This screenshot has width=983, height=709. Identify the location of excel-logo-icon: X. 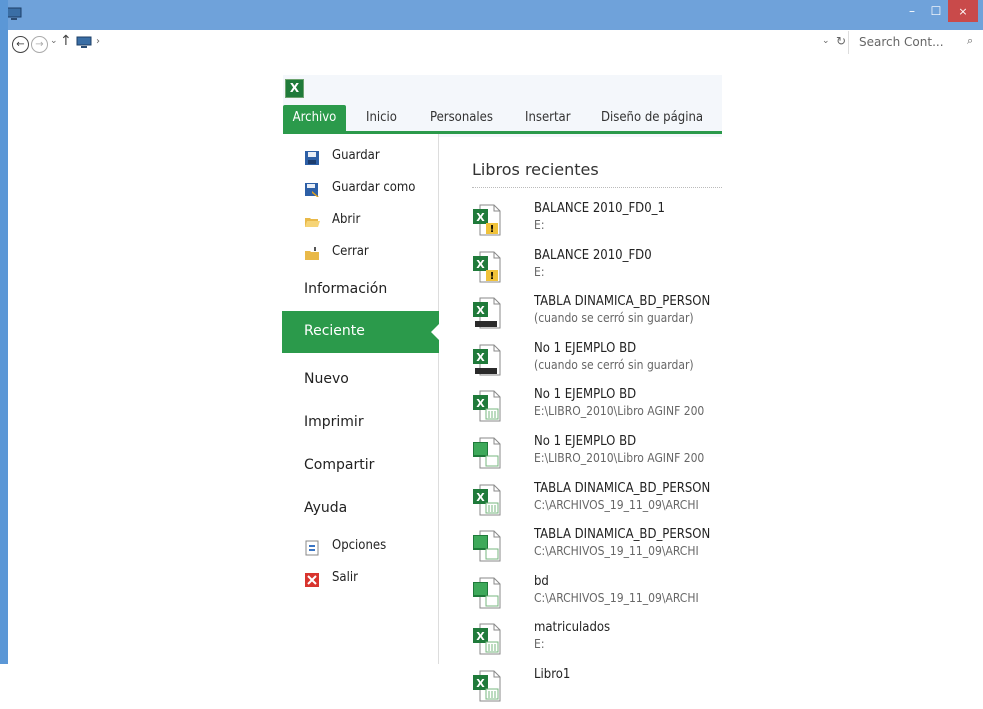
(294, 88).